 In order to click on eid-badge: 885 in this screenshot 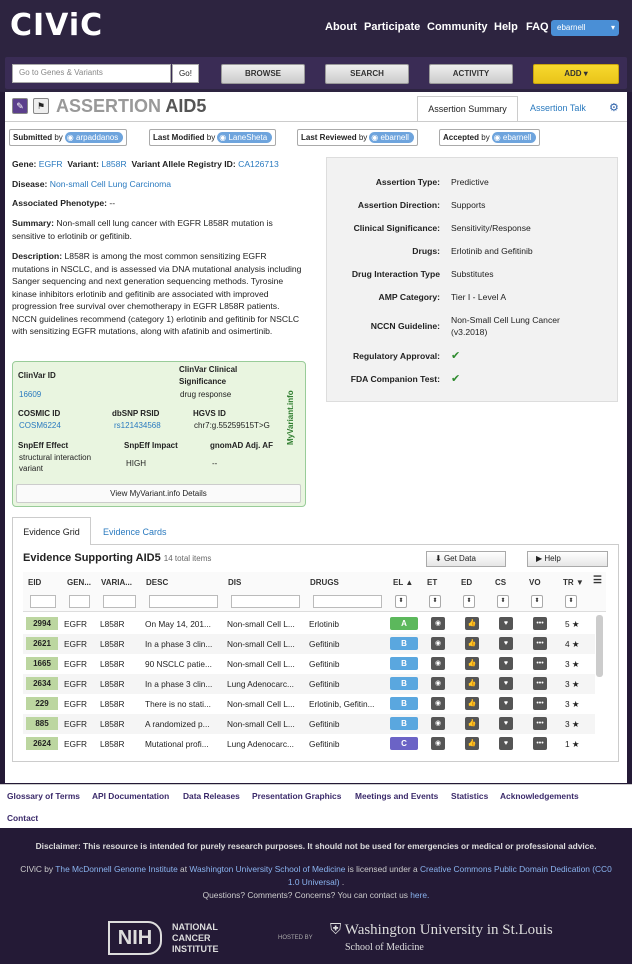, I will do `click(42, 723)`.